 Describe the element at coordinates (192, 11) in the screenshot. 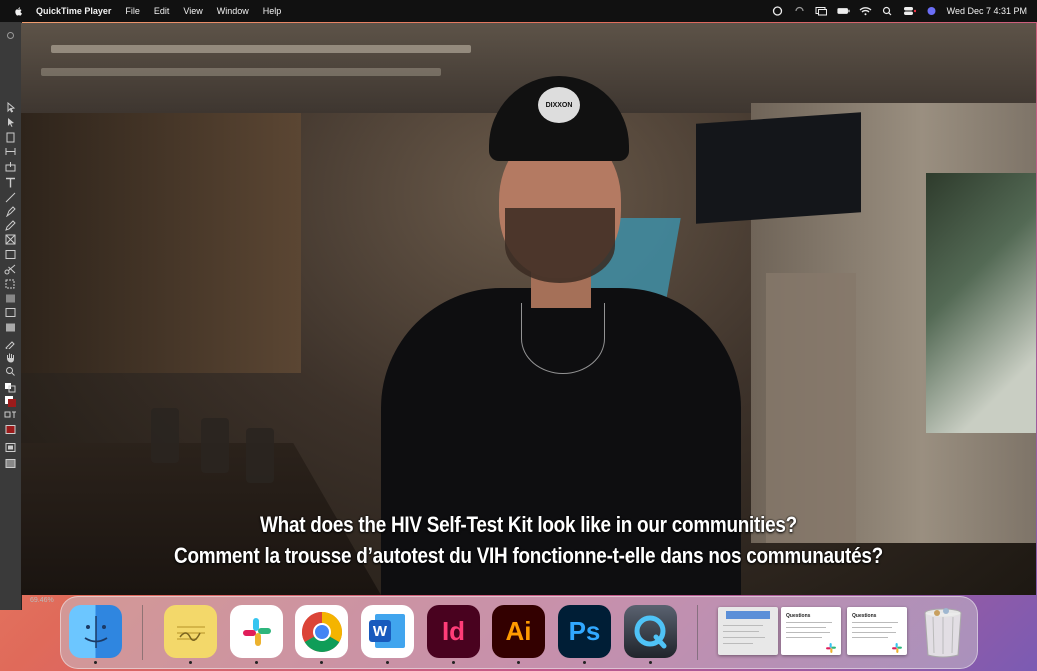

I see `menu-view: View` at that location.